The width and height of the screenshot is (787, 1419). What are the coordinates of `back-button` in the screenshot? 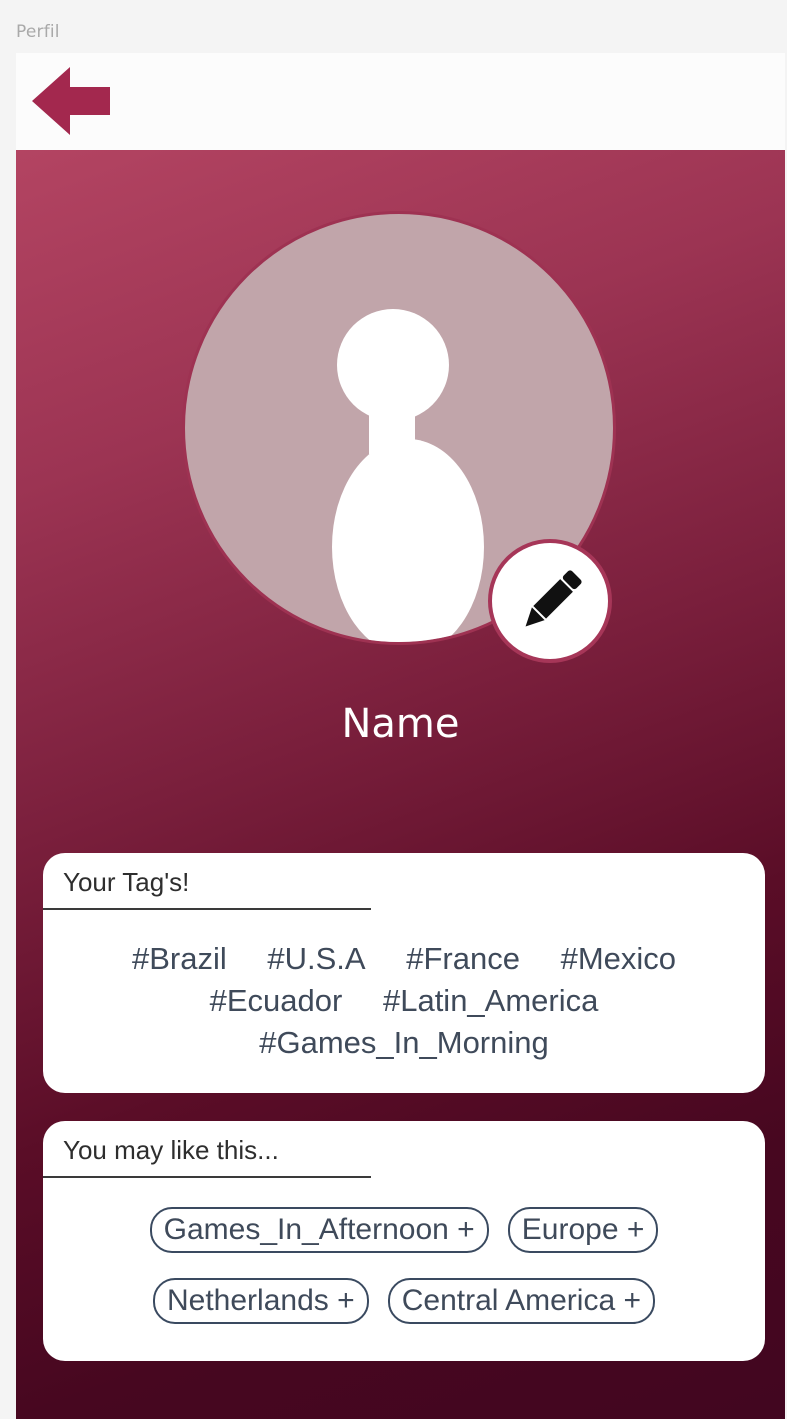 It's located at (73, 101).